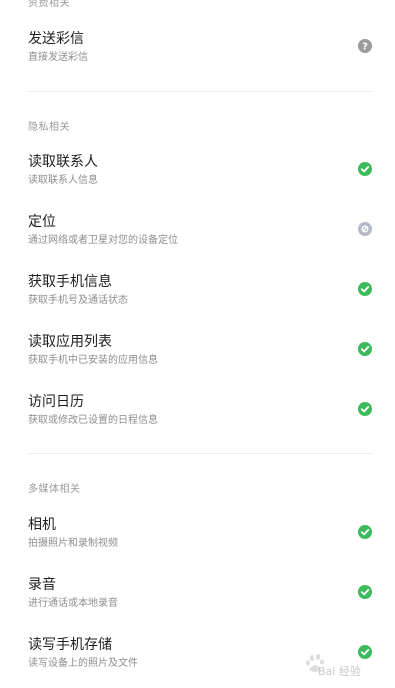 The height and width of the screenshot is (688, 395). What do you see at coordinates (197, 602) in the screenshot?
I see `permission-row-record-audio: 录音 进行通话或本地录音` at bounding box center [197, 602].